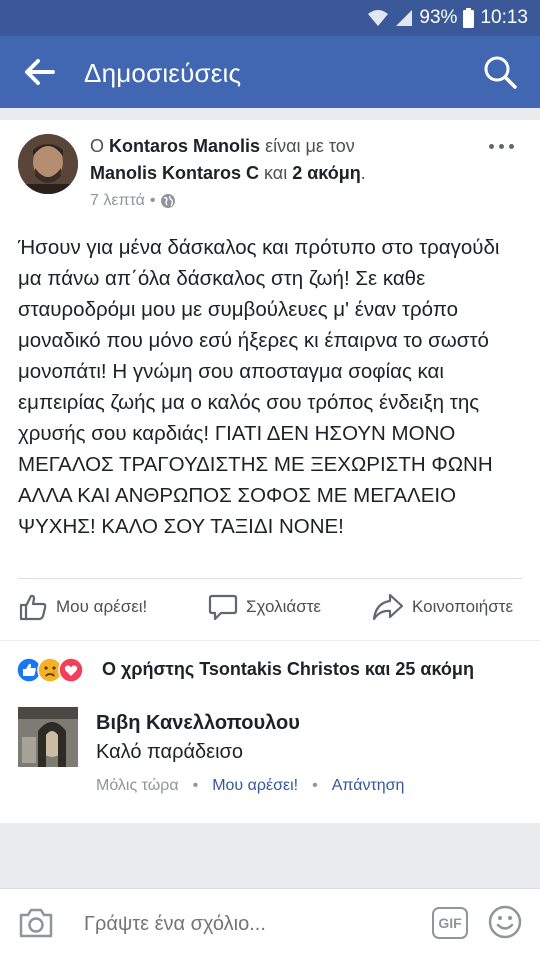  I want to click on commenter-avatar, so click(48, 737).